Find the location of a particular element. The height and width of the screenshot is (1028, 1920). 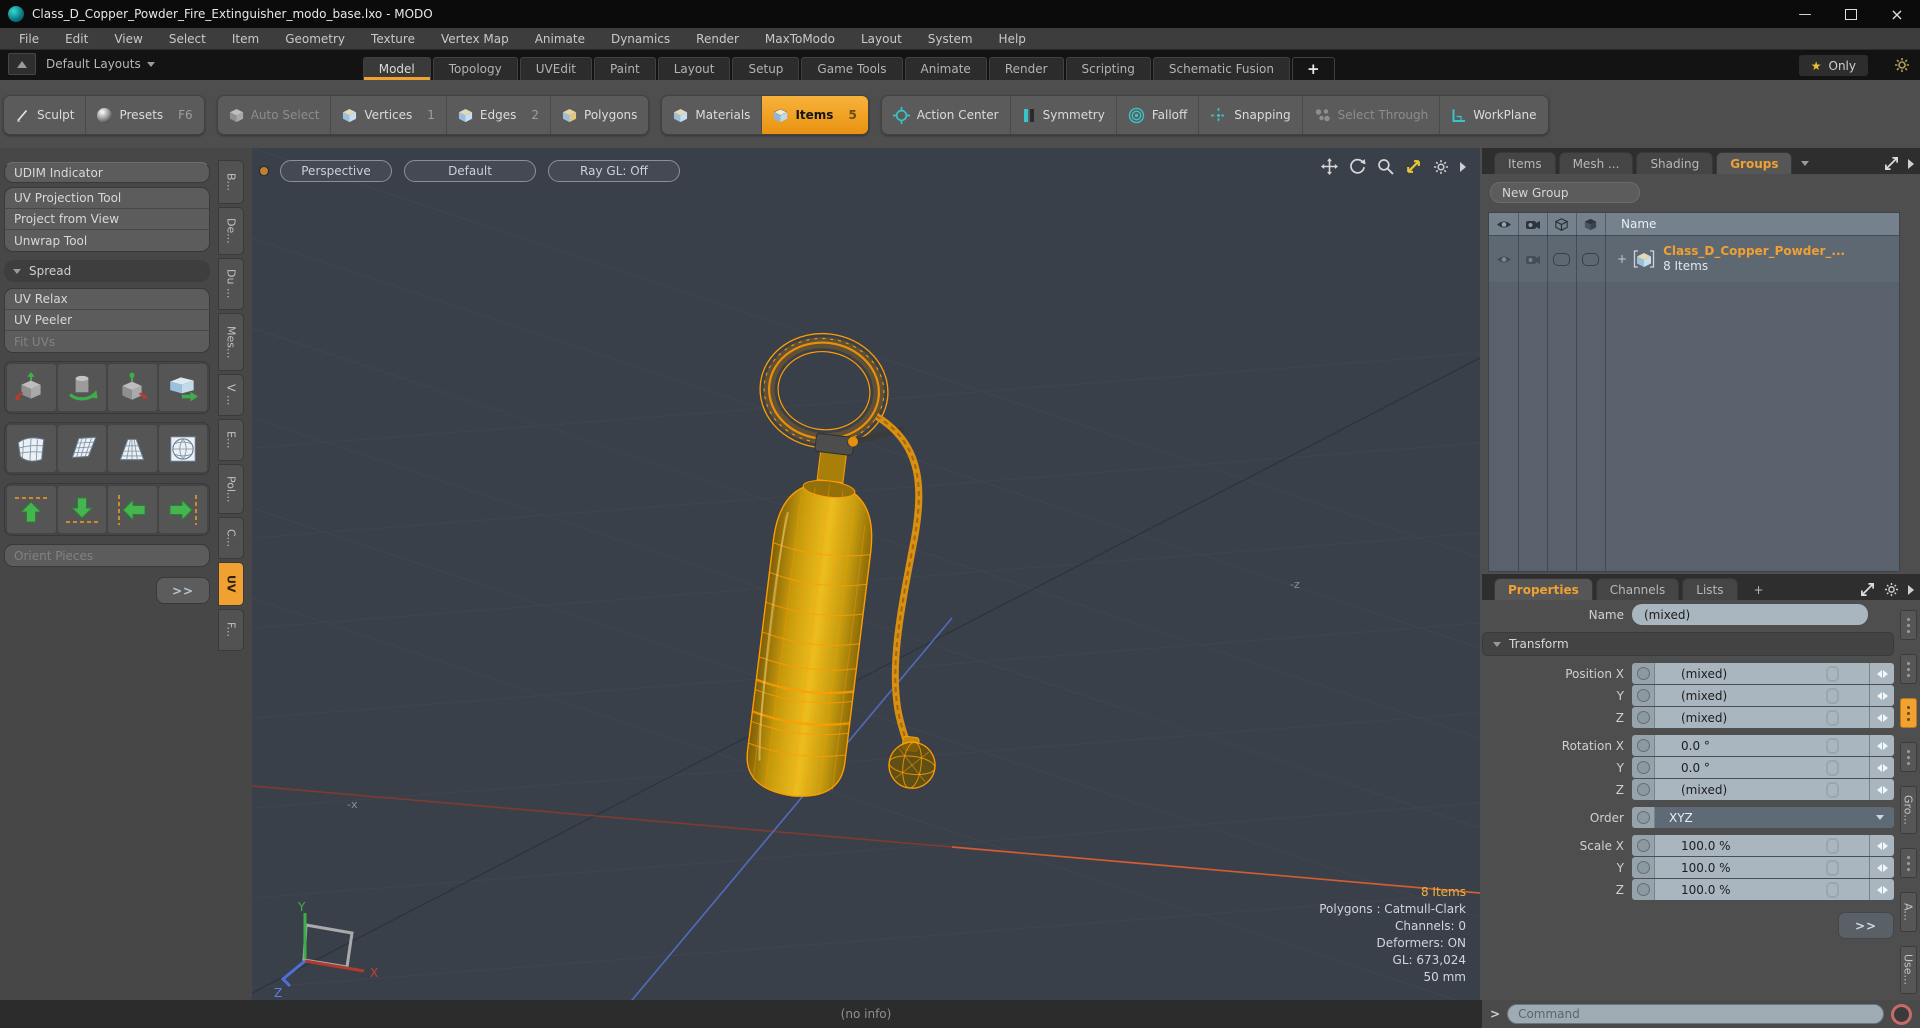

menu-maxtomodo: MaxToModo is located at coordinates (800, 39).